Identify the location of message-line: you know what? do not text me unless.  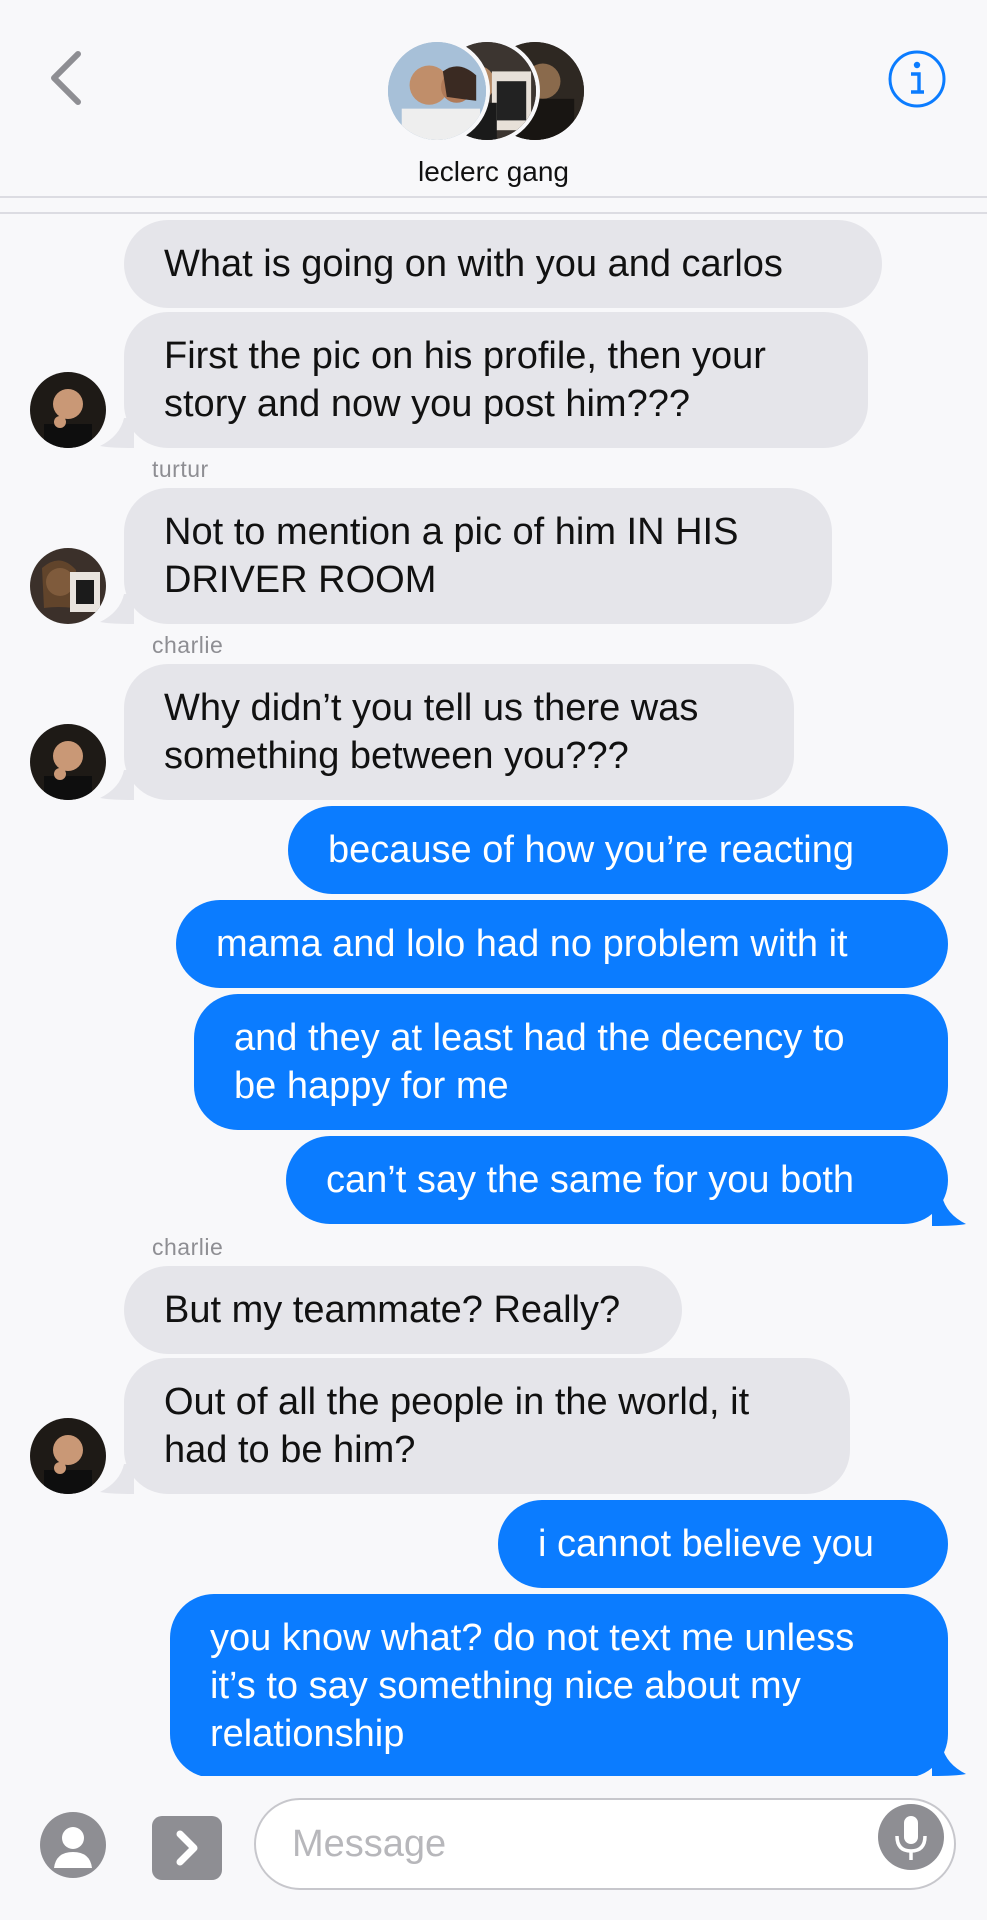
(532, 1638).